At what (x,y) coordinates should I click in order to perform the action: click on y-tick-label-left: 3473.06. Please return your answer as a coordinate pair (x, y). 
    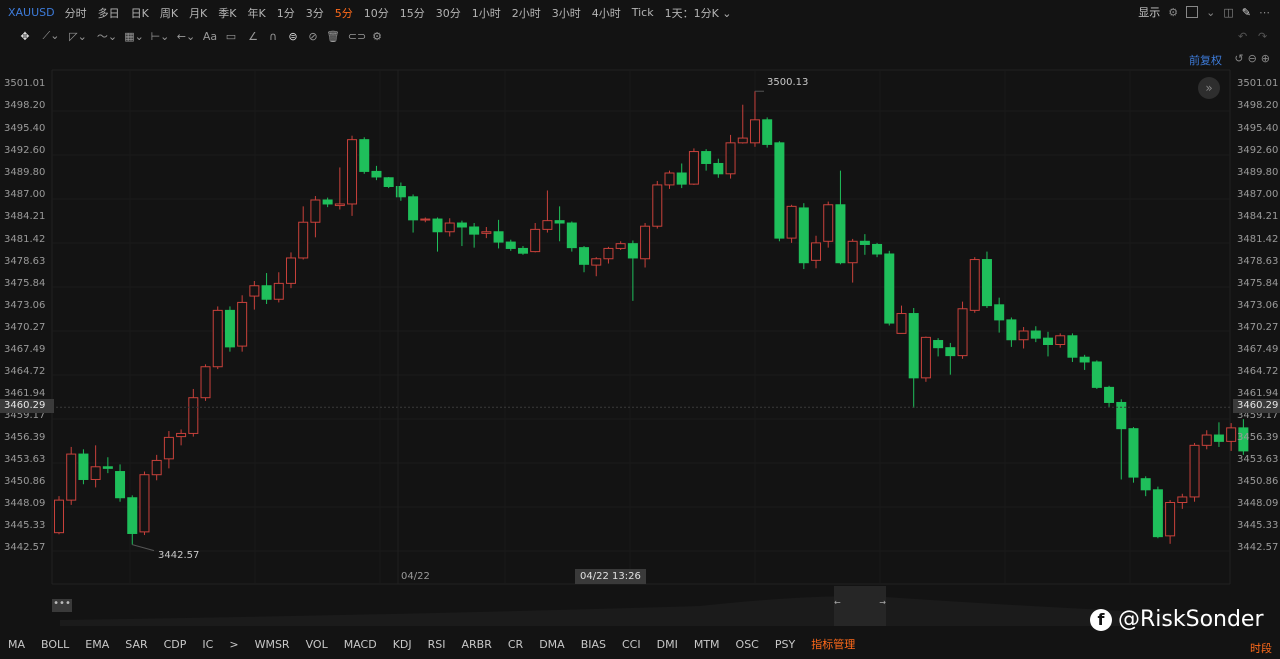
    Looking at the image, I should click on (25, 305).